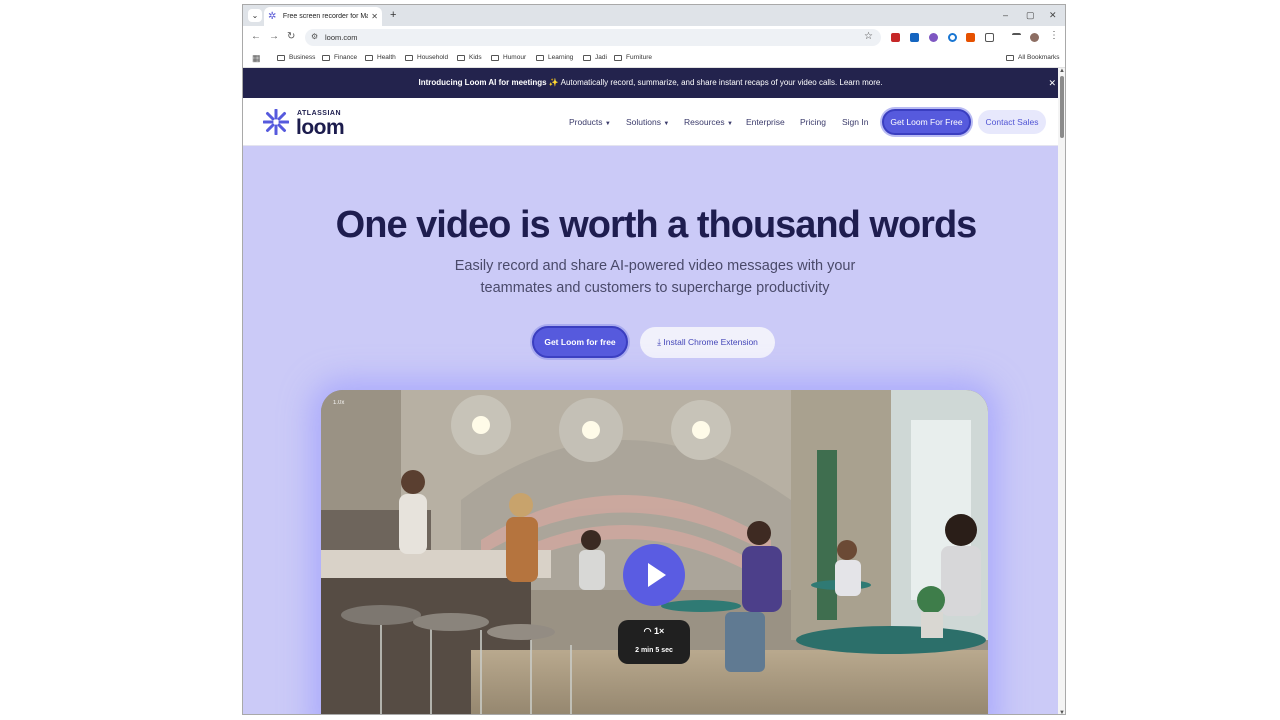 This screenshot has width=1280, height=720. Describe the element at coordinates (765, 122) in the screenshot. I see `nav-enterprise: Enterprise` at that location.